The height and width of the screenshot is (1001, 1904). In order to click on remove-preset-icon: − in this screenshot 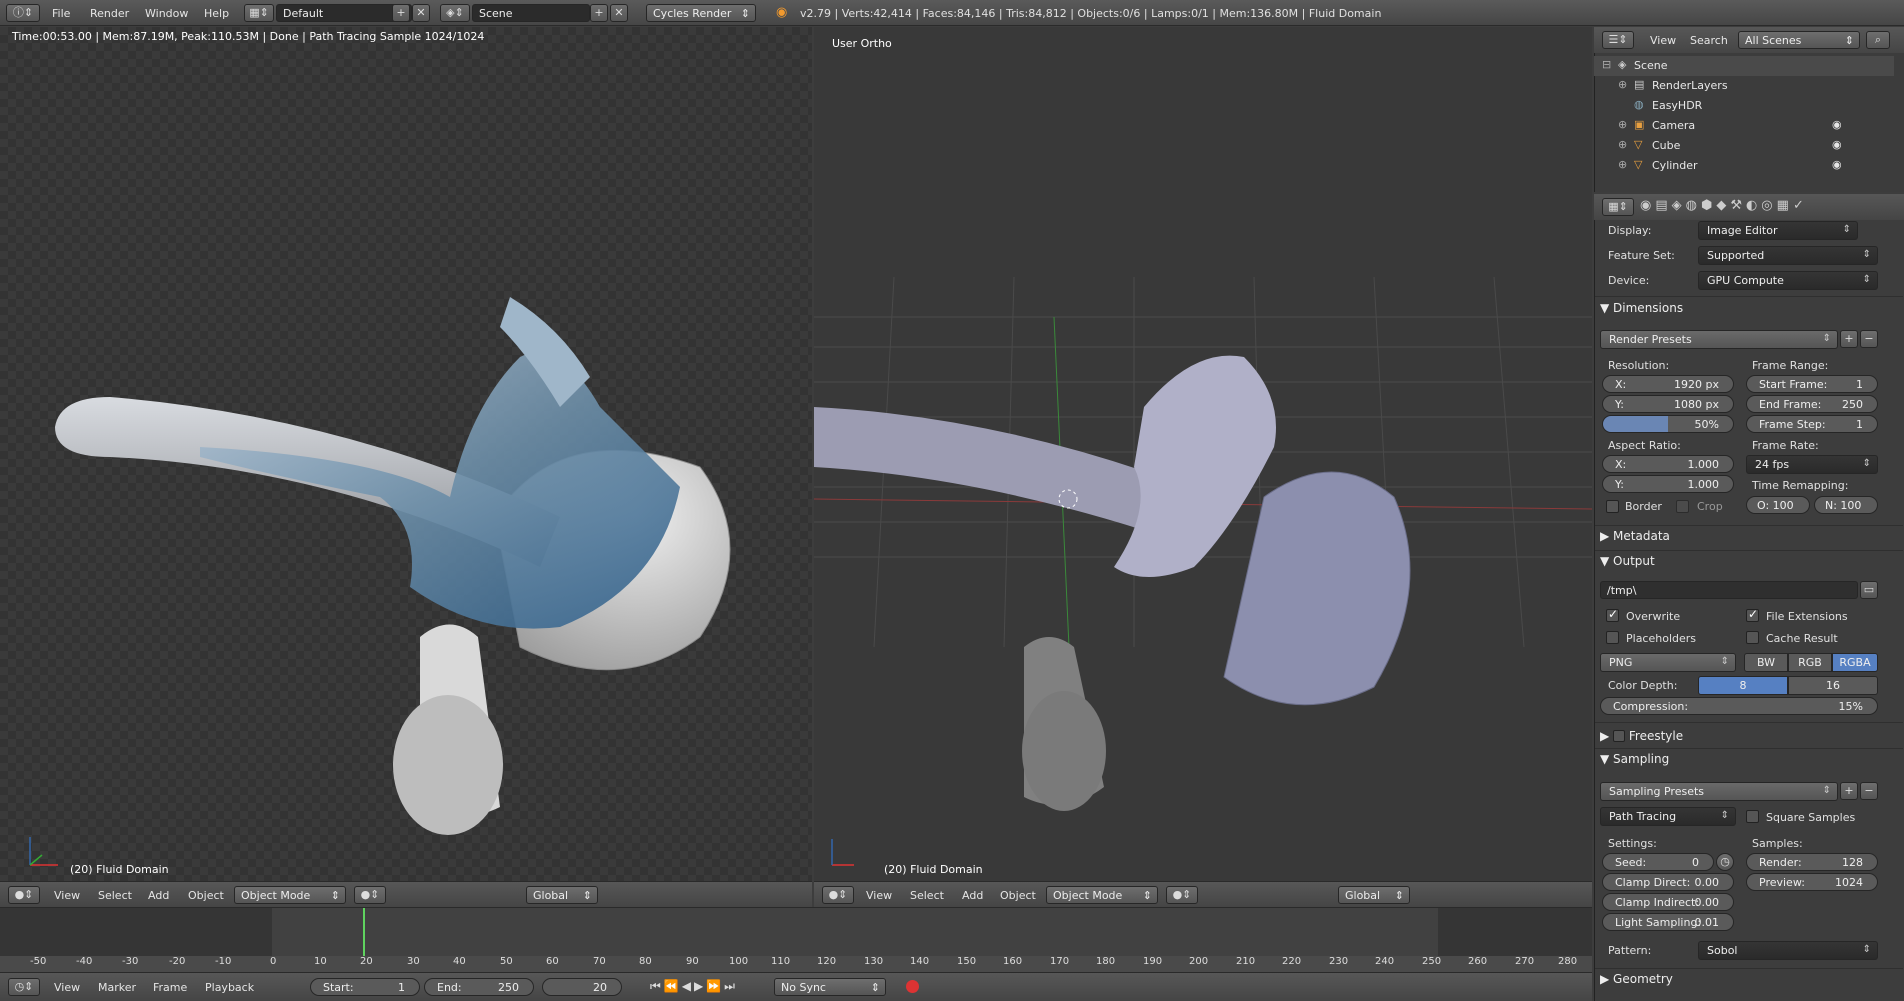, I will do `click(1869, 339)`.